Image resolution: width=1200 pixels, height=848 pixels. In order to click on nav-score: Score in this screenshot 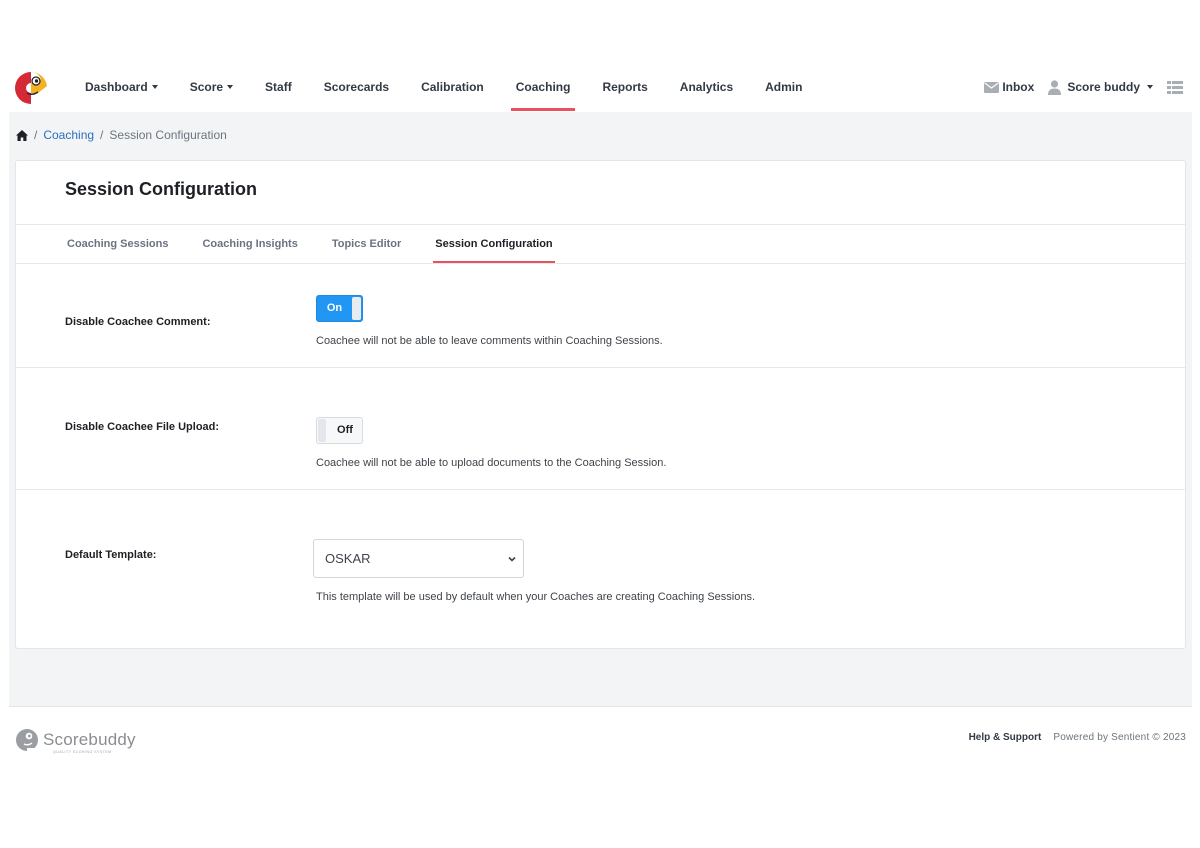, I will do `click(211, 87)`.